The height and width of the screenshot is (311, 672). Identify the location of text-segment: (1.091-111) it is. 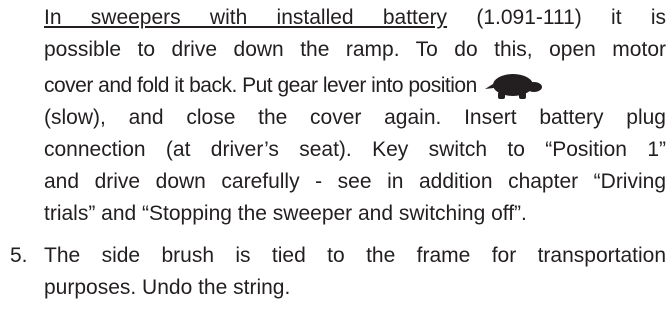
(556, 17).